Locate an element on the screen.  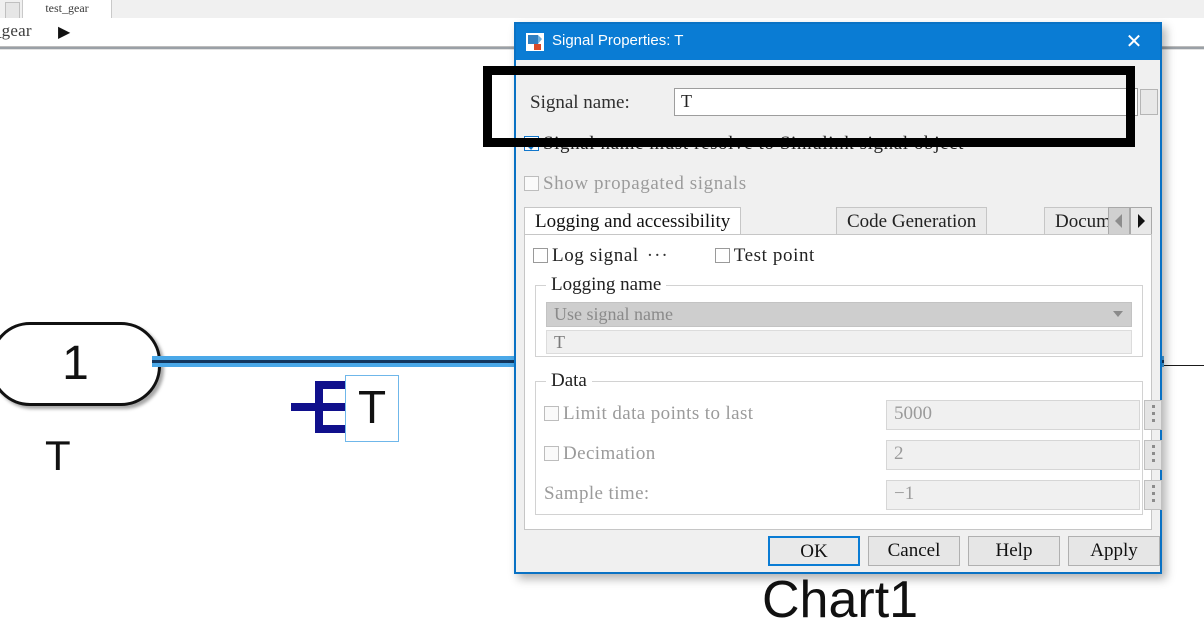
dialog-title: Signal Properties: T is located at coordinates (618, 40).